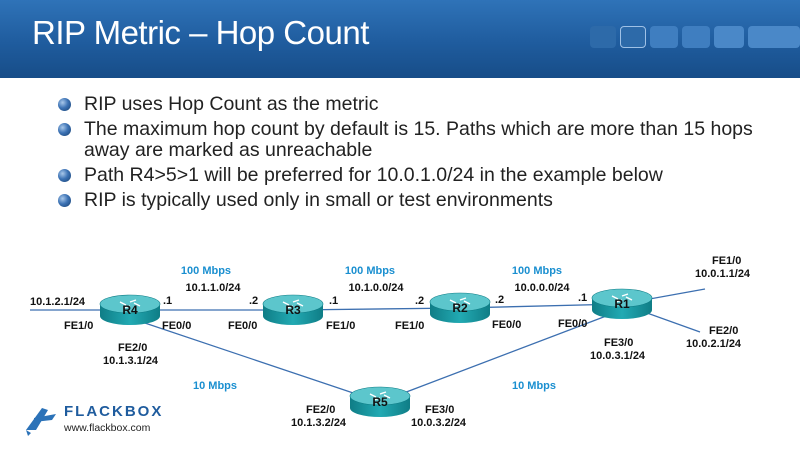  Describe the element at coordinates (714, 344) in the screenshot. I see `ip-label: 10.0.2.1/24` at that location.